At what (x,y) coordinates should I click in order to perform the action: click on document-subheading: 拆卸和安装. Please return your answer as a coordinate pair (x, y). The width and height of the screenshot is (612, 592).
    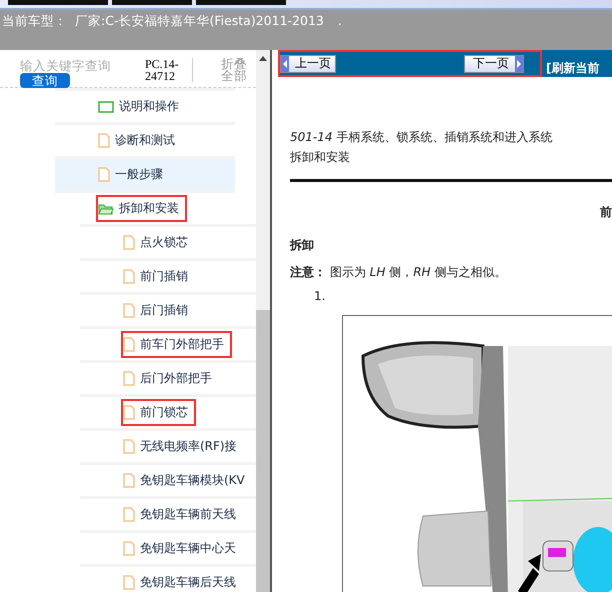
    Looking at the image, I should click on (320, 157).